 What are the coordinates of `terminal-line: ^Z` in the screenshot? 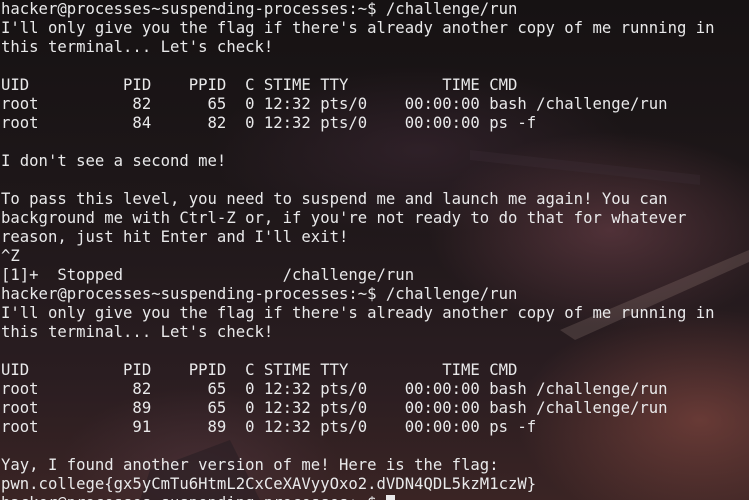 It's located at (374, 256).